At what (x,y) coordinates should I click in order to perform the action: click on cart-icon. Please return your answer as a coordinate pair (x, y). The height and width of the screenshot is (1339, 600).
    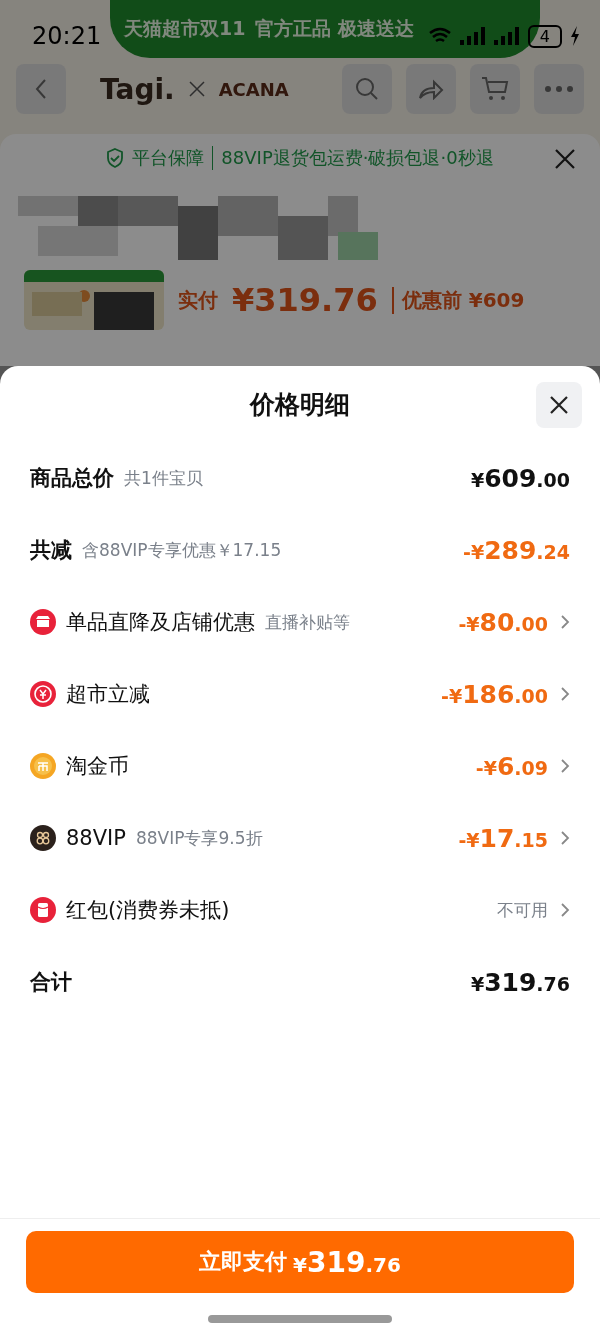
    Looking at the image, I should click on (495, 89).